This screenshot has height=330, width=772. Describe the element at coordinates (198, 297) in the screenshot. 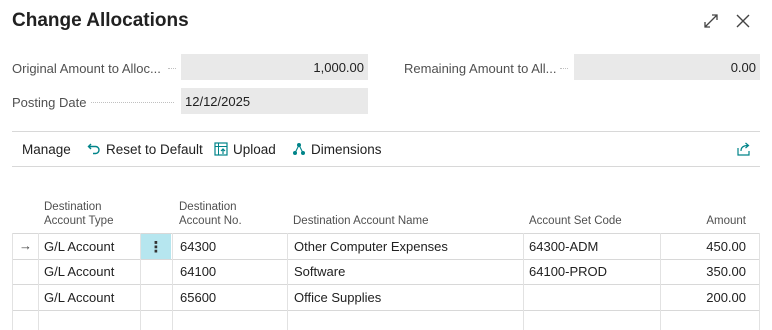

I see `cell-account-no: 65600` at that location.